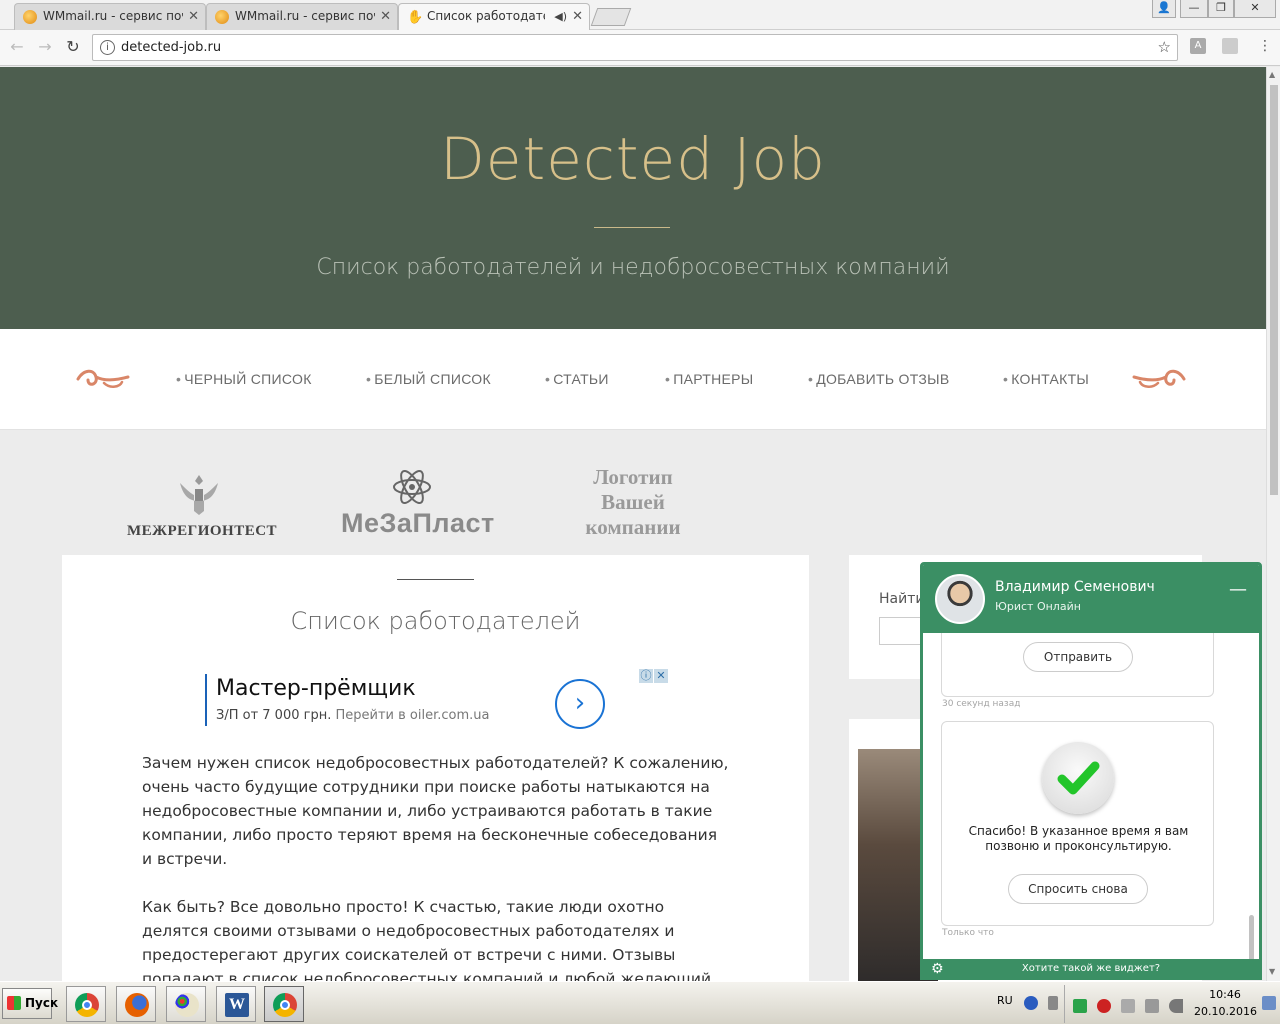 The image size is (1280, 1024). What do you see at coordinates (1075, 587) in the screenshot?
I see `agent-name: Владимир Семенович` at bounding box center [1075, 587].